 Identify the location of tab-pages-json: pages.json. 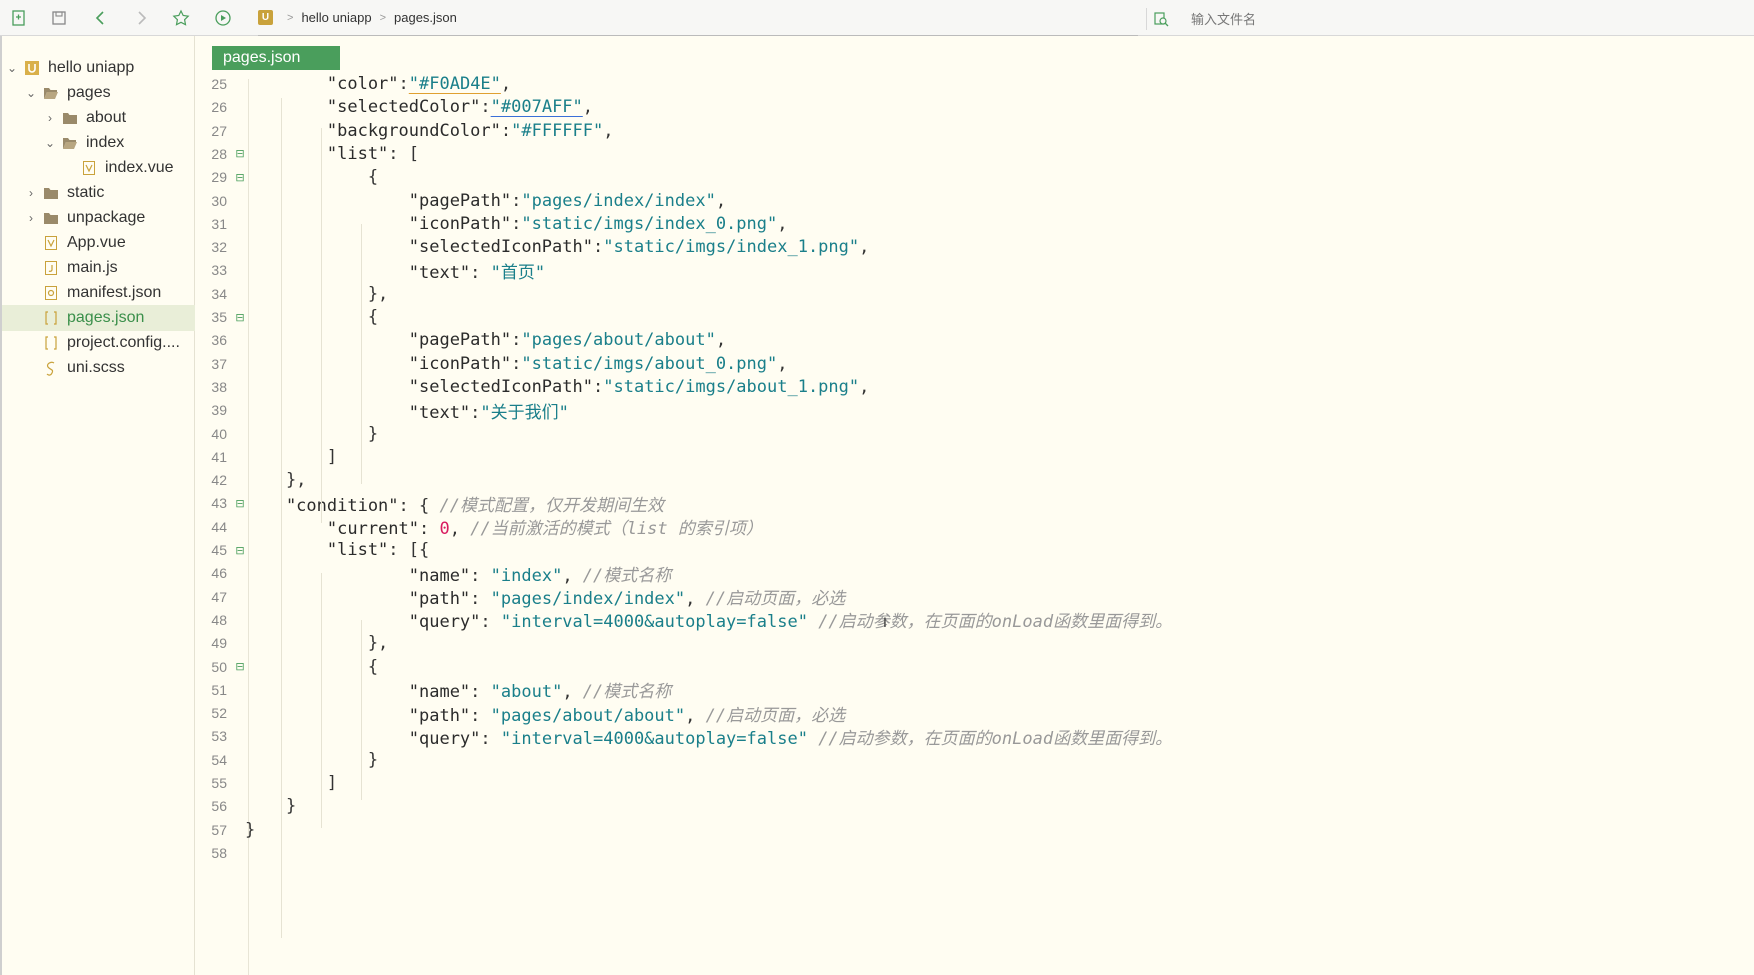
(276, 58).